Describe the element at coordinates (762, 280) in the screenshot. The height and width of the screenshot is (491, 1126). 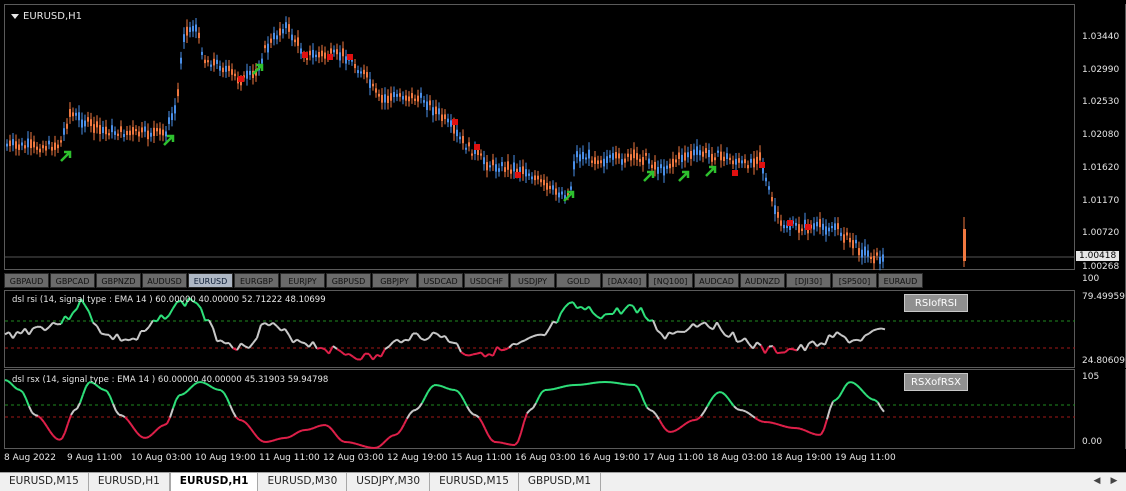
I see `symbol-button-audnzd: AUDNZD` at that location.